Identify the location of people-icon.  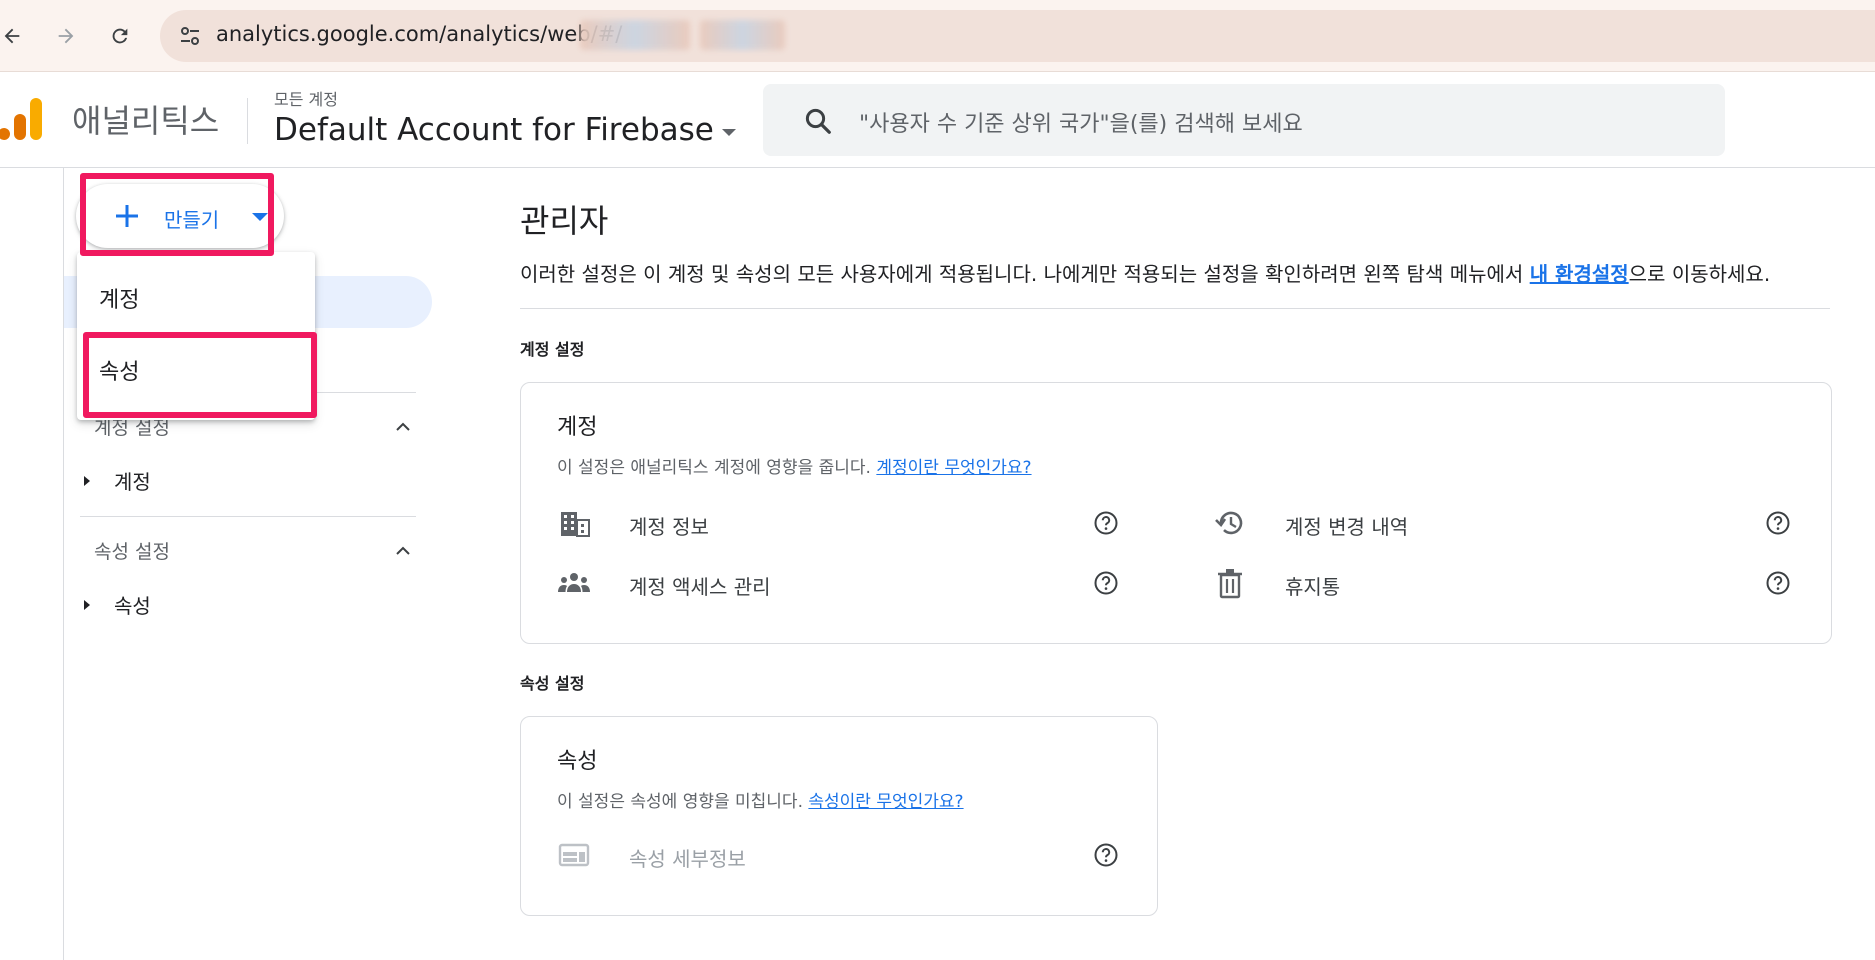
(574, 582).